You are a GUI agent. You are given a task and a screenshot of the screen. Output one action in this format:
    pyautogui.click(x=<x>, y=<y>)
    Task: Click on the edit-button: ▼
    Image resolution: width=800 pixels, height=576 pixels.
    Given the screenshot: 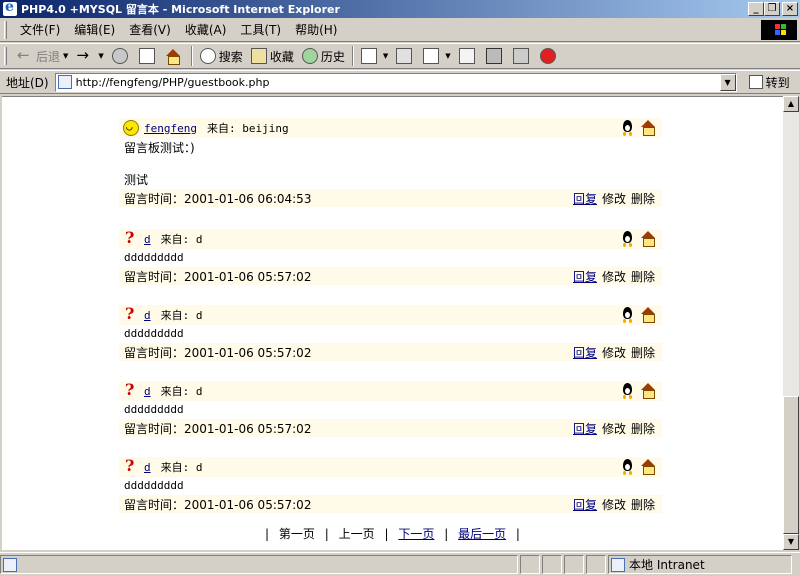 What is the action you would take?
    pyautogui.click(x=436, y=56)
    